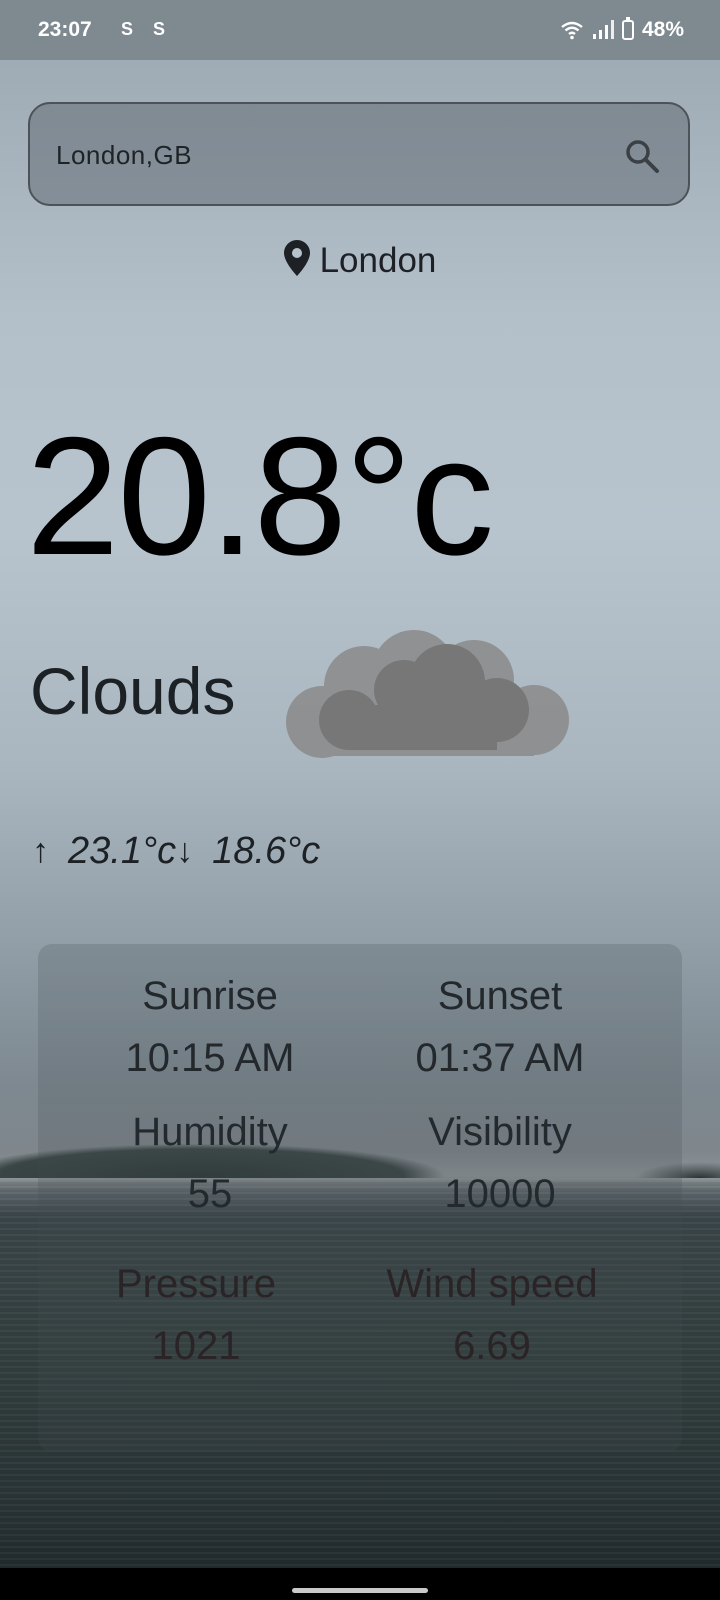  I want to click on arrow-down-icon: ↓, so click(185, 851).